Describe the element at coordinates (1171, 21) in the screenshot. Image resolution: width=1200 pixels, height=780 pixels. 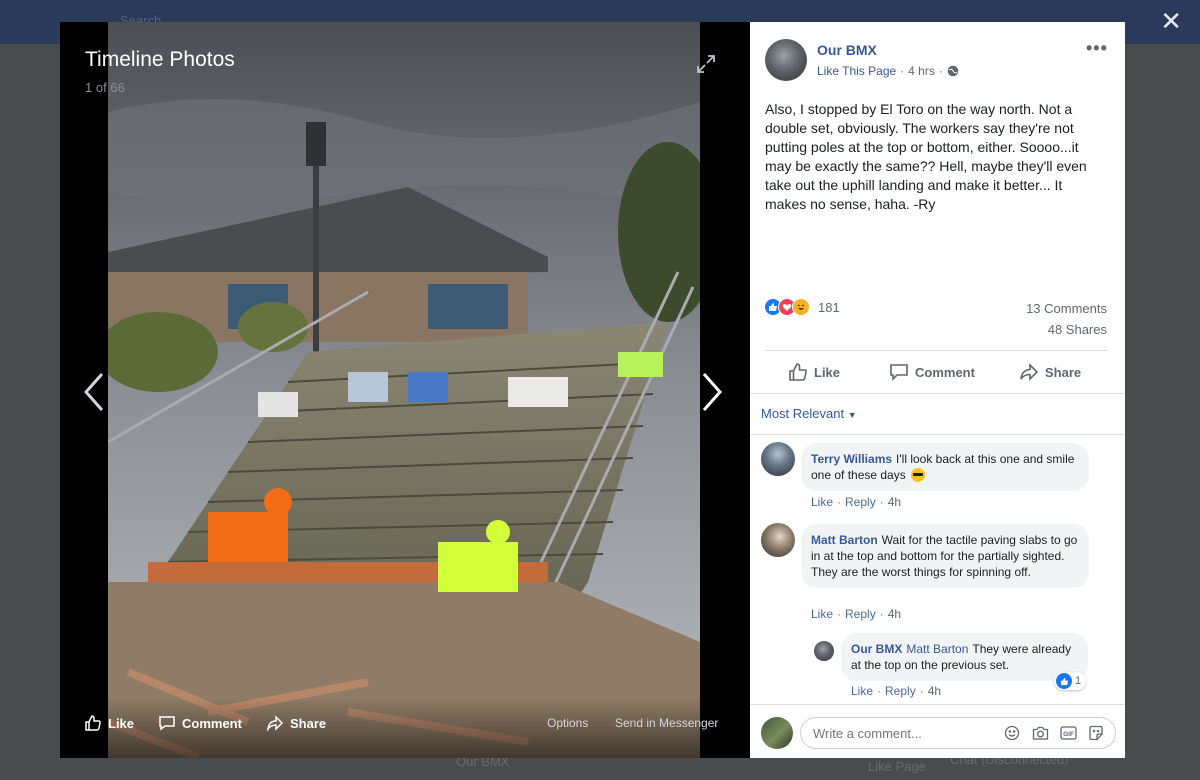
I see `close-icon: ✕` at that location.